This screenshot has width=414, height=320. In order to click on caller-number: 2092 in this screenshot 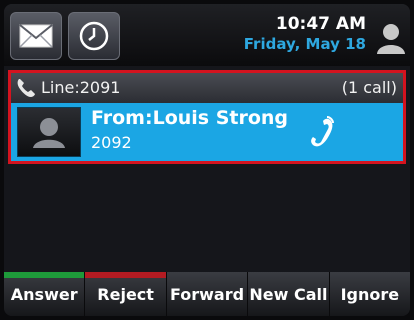, I will do `click(111, 142)`.